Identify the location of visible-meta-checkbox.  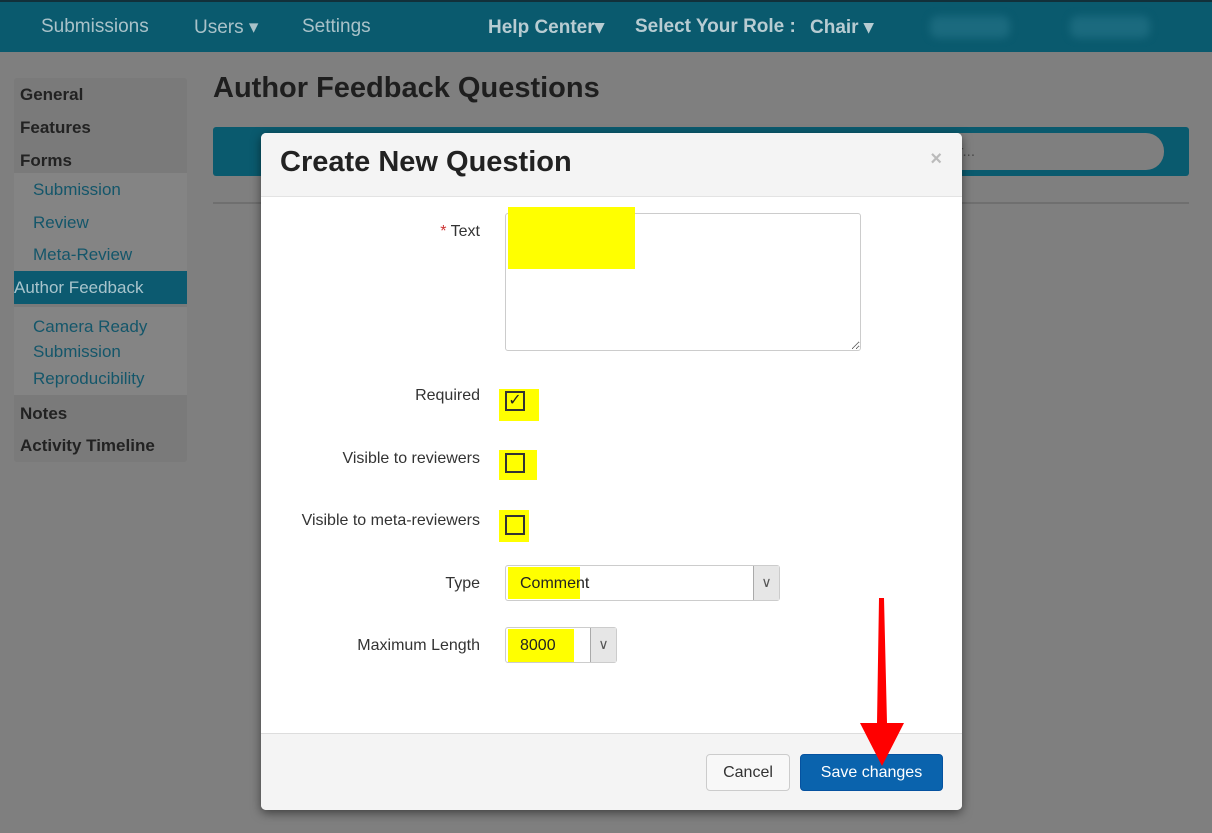
(515, 525).